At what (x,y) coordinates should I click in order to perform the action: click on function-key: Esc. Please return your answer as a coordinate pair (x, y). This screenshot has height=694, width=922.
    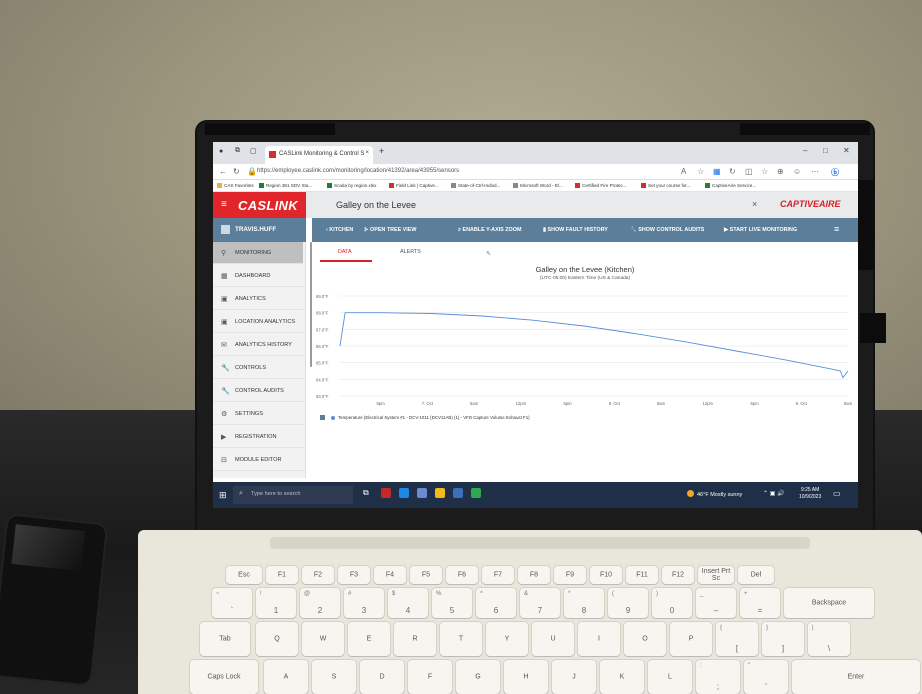
    Looking at the image, I should click on (244, 575).